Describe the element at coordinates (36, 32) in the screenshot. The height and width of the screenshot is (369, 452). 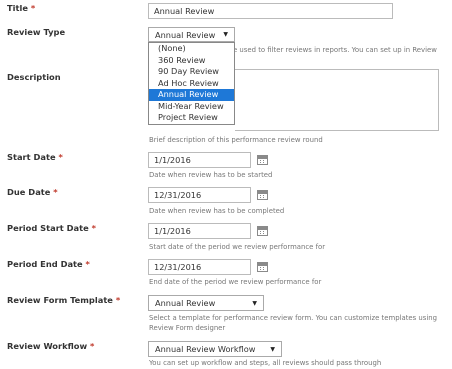
I see `review-type-label: Review Type` at that location.